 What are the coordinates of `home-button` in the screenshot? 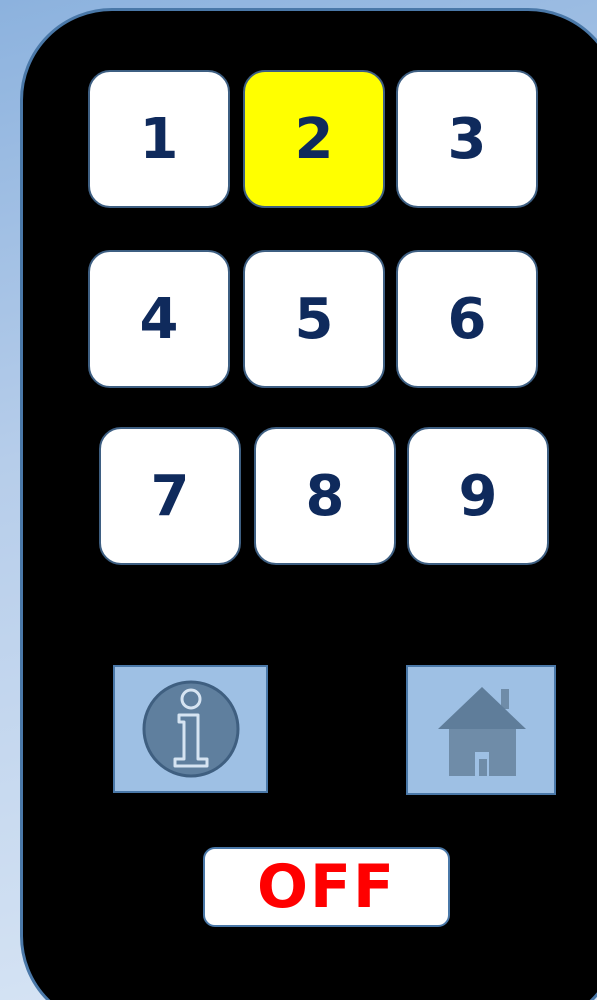 It's located at (481, 730).